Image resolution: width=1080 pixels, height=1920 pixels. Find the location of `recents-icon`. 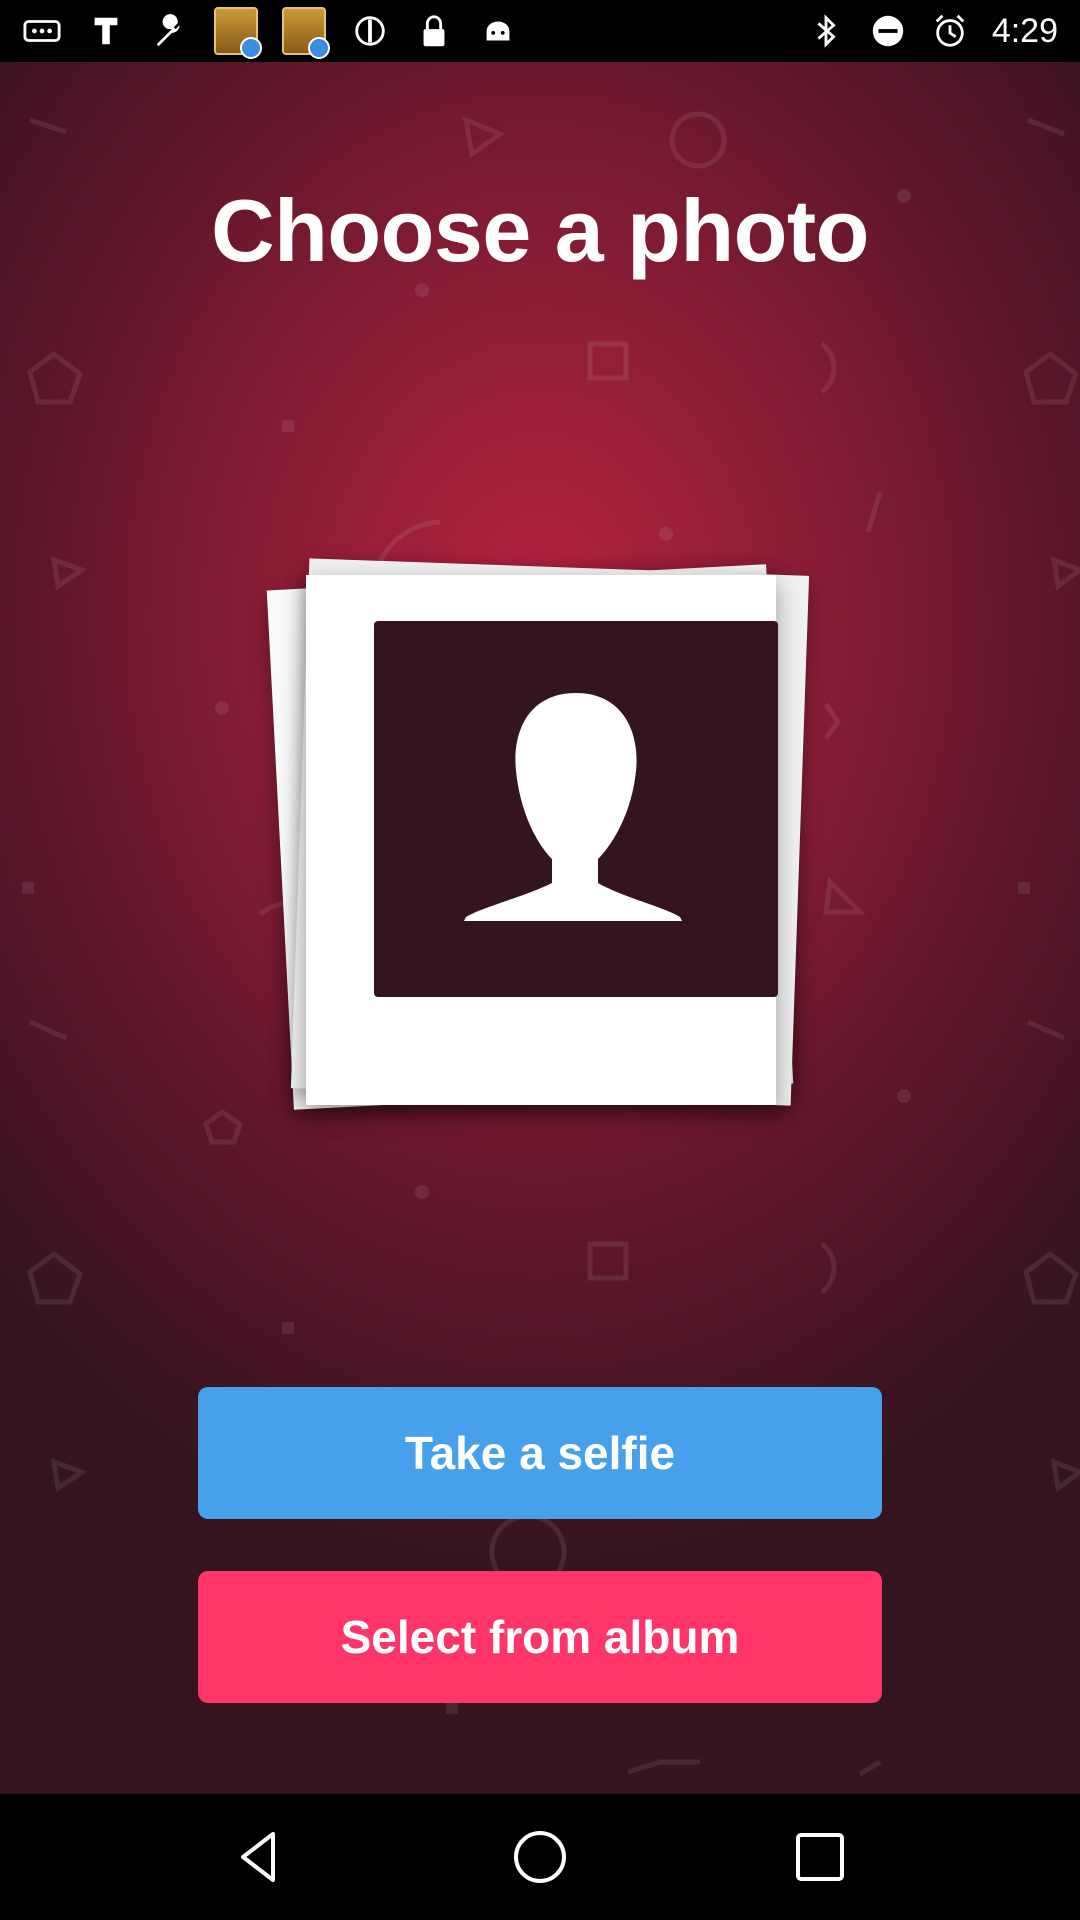

recents-icon is located at coordinates (820, 1857).